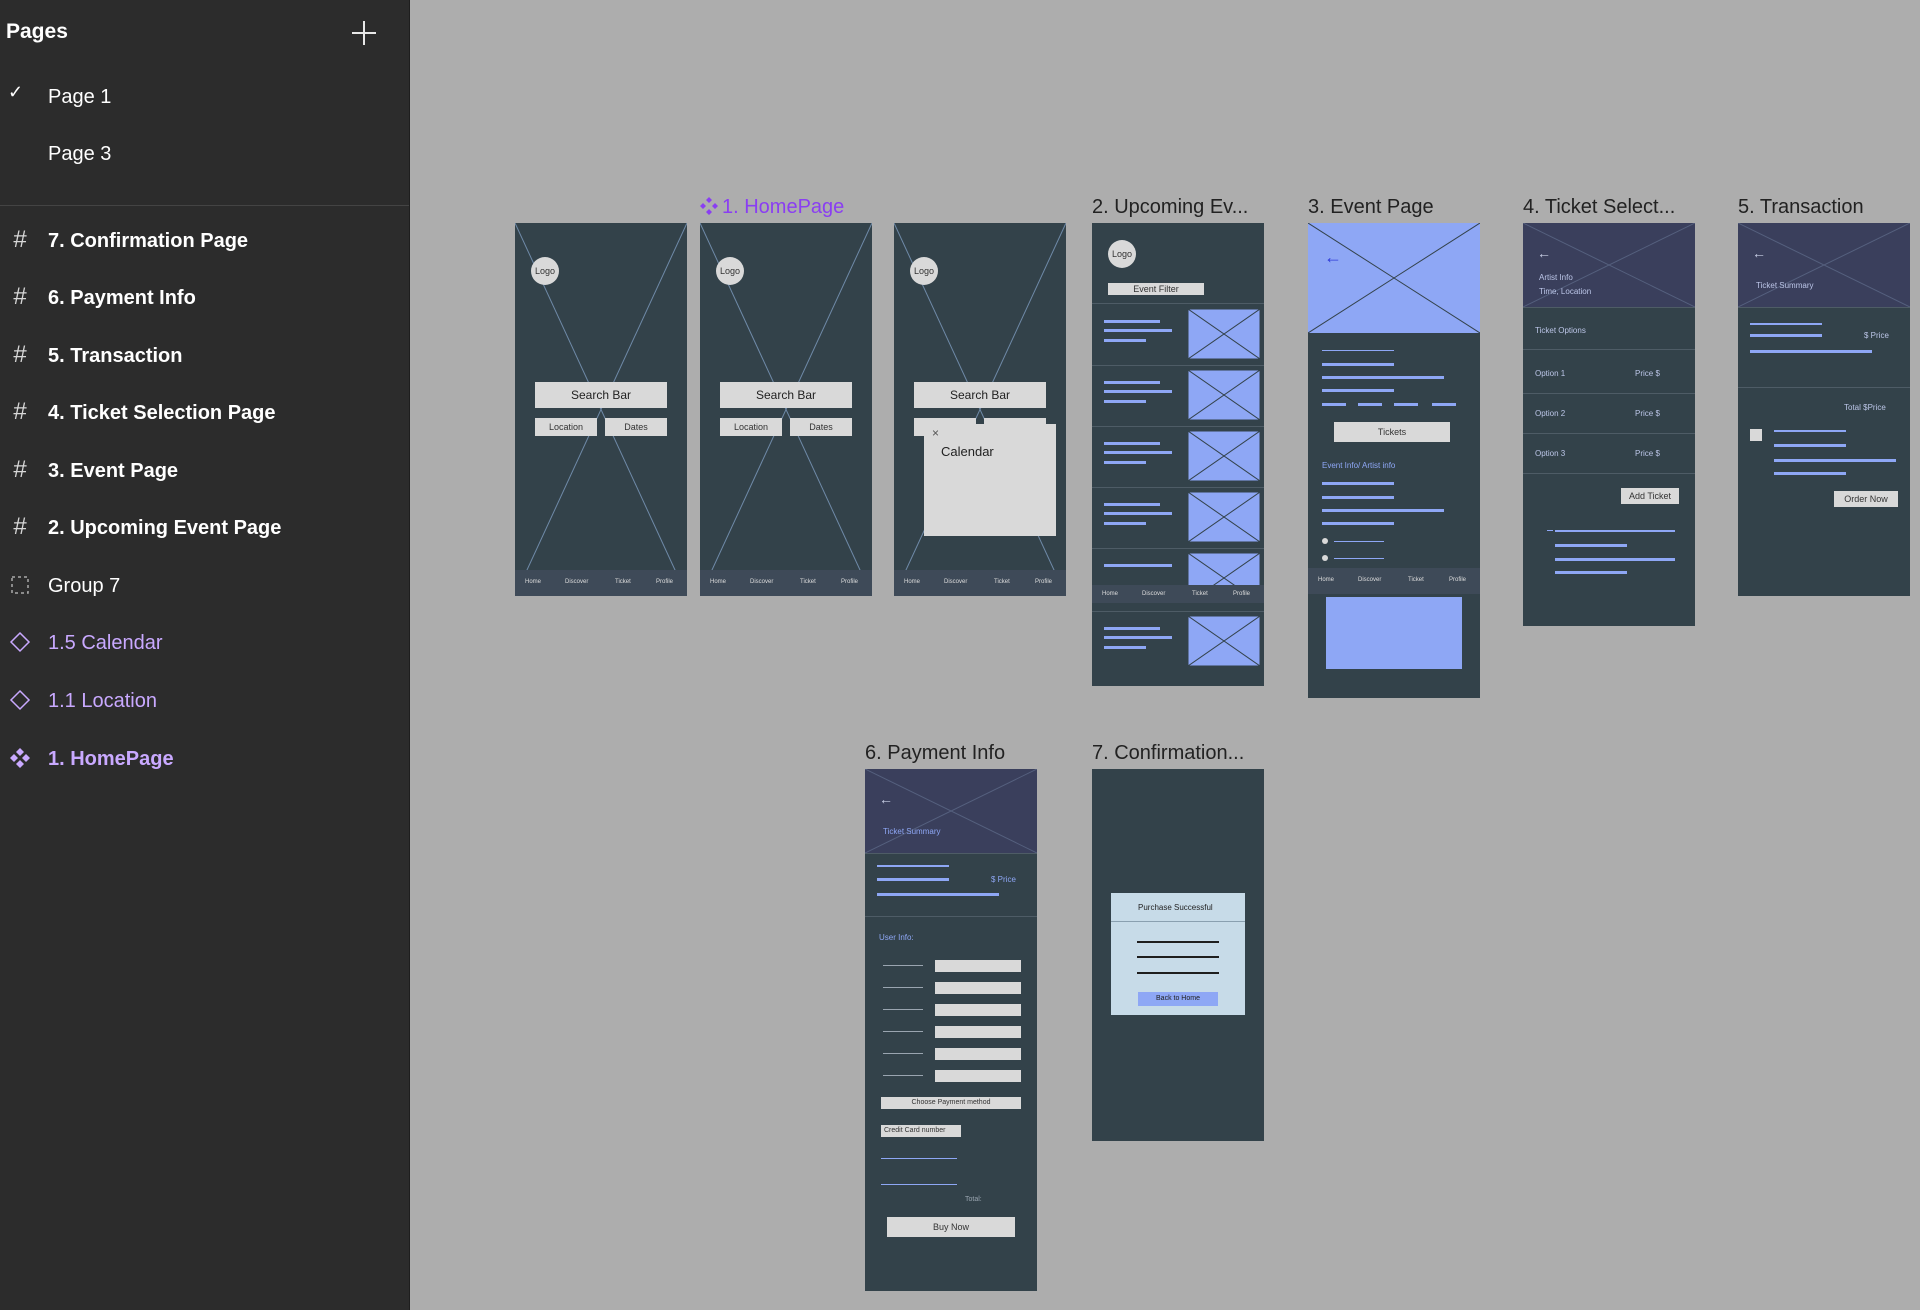 This screenshot has width=1920, height=1310. What do you see at coordinates (935, 433) in the screenshot?
I see `close-icon: ×` at bounding box center [935, 433].